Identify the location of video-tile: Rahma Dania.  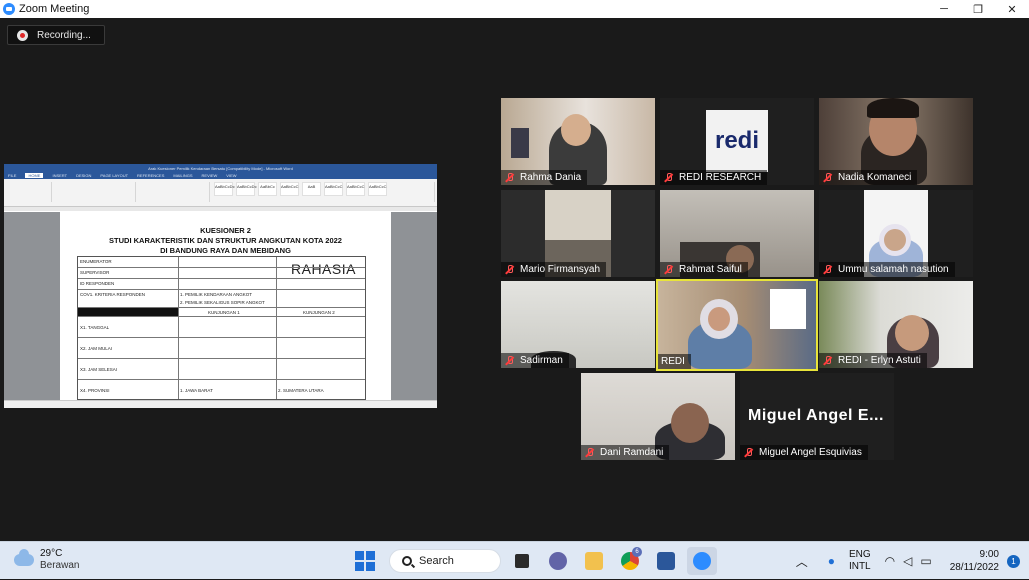
(578, 141).